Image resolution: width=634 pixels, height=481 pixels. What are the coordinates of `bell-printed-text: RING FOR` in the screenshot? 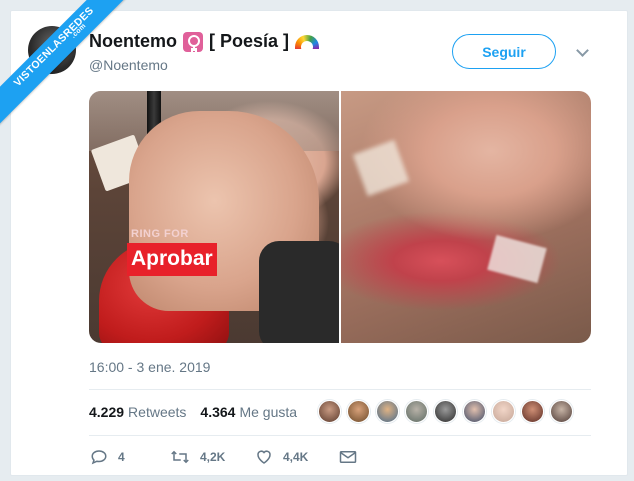 It's located at (160, 234).